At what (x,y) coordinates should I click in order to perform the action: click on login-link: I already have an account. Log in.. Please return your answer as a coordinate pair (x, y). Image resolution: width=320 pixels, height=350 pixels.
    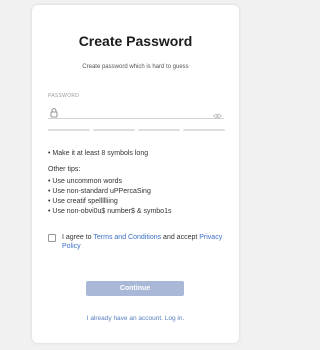
    Looking at the image, I should click on (135, 318).